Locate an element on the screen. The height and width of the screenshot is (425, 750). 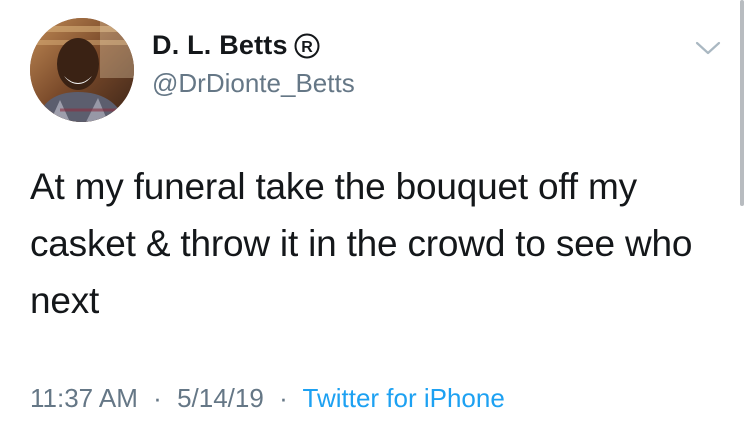
avatar is located at coordinates (82, 70).